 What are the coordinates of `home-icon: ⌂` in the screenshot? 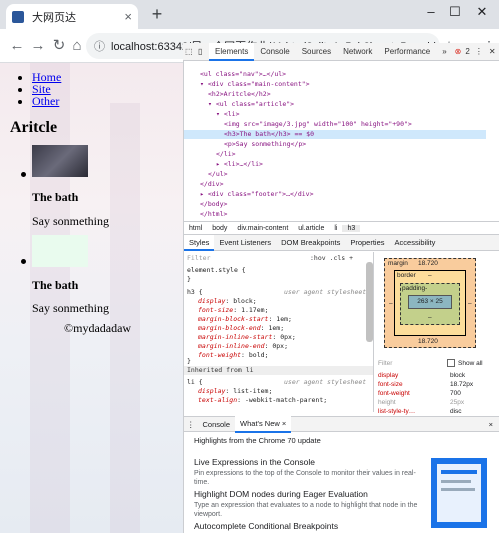 It's located at (77, 46).